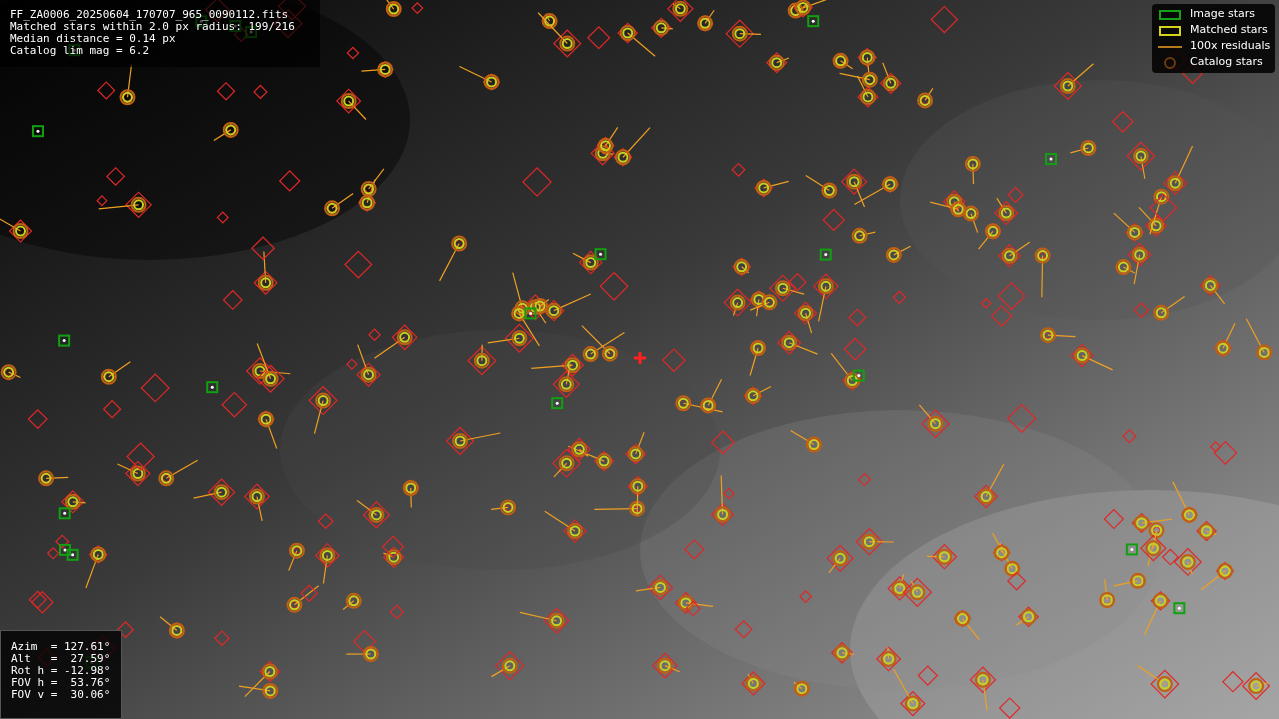 The height and width of the screenshot is (719, 1279). Describe the element at coordinates (80, 51) in the screenshot. I see `info-text: Catalog lim mag = 6.2` at that location.